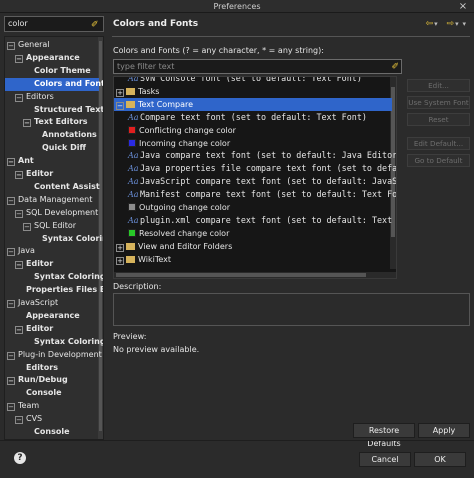 The height and width of the screenshot is (478, 474). Describe the element at coordinates (384, 435) in the screenshot. I see `restore-defaults-button: Restore Defaults` at that location.